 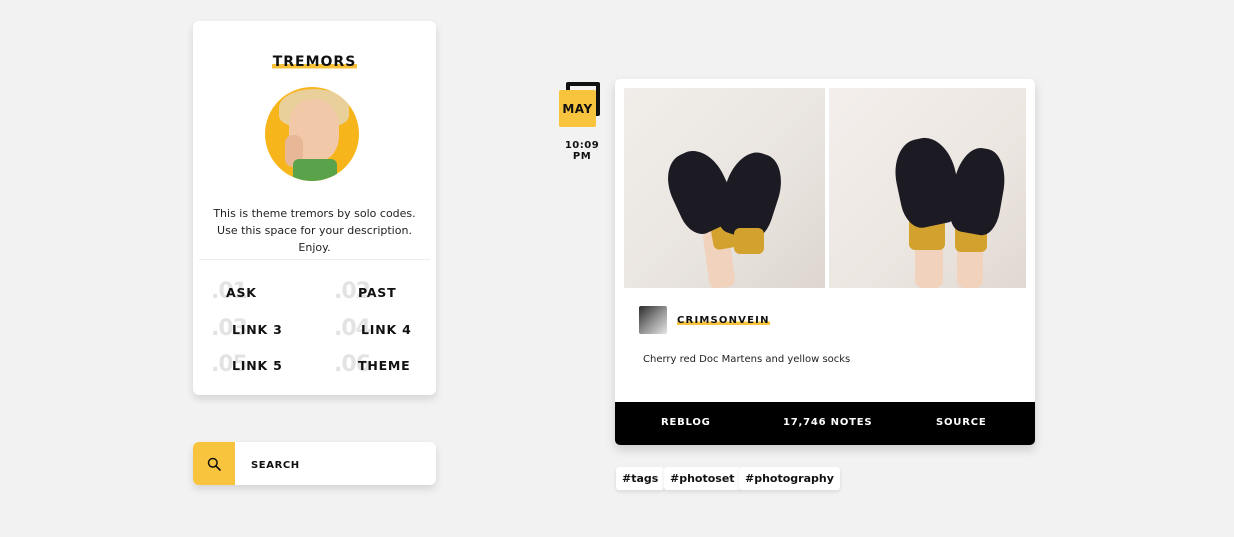 I want to click on search-button, so click(x=214, y=463).